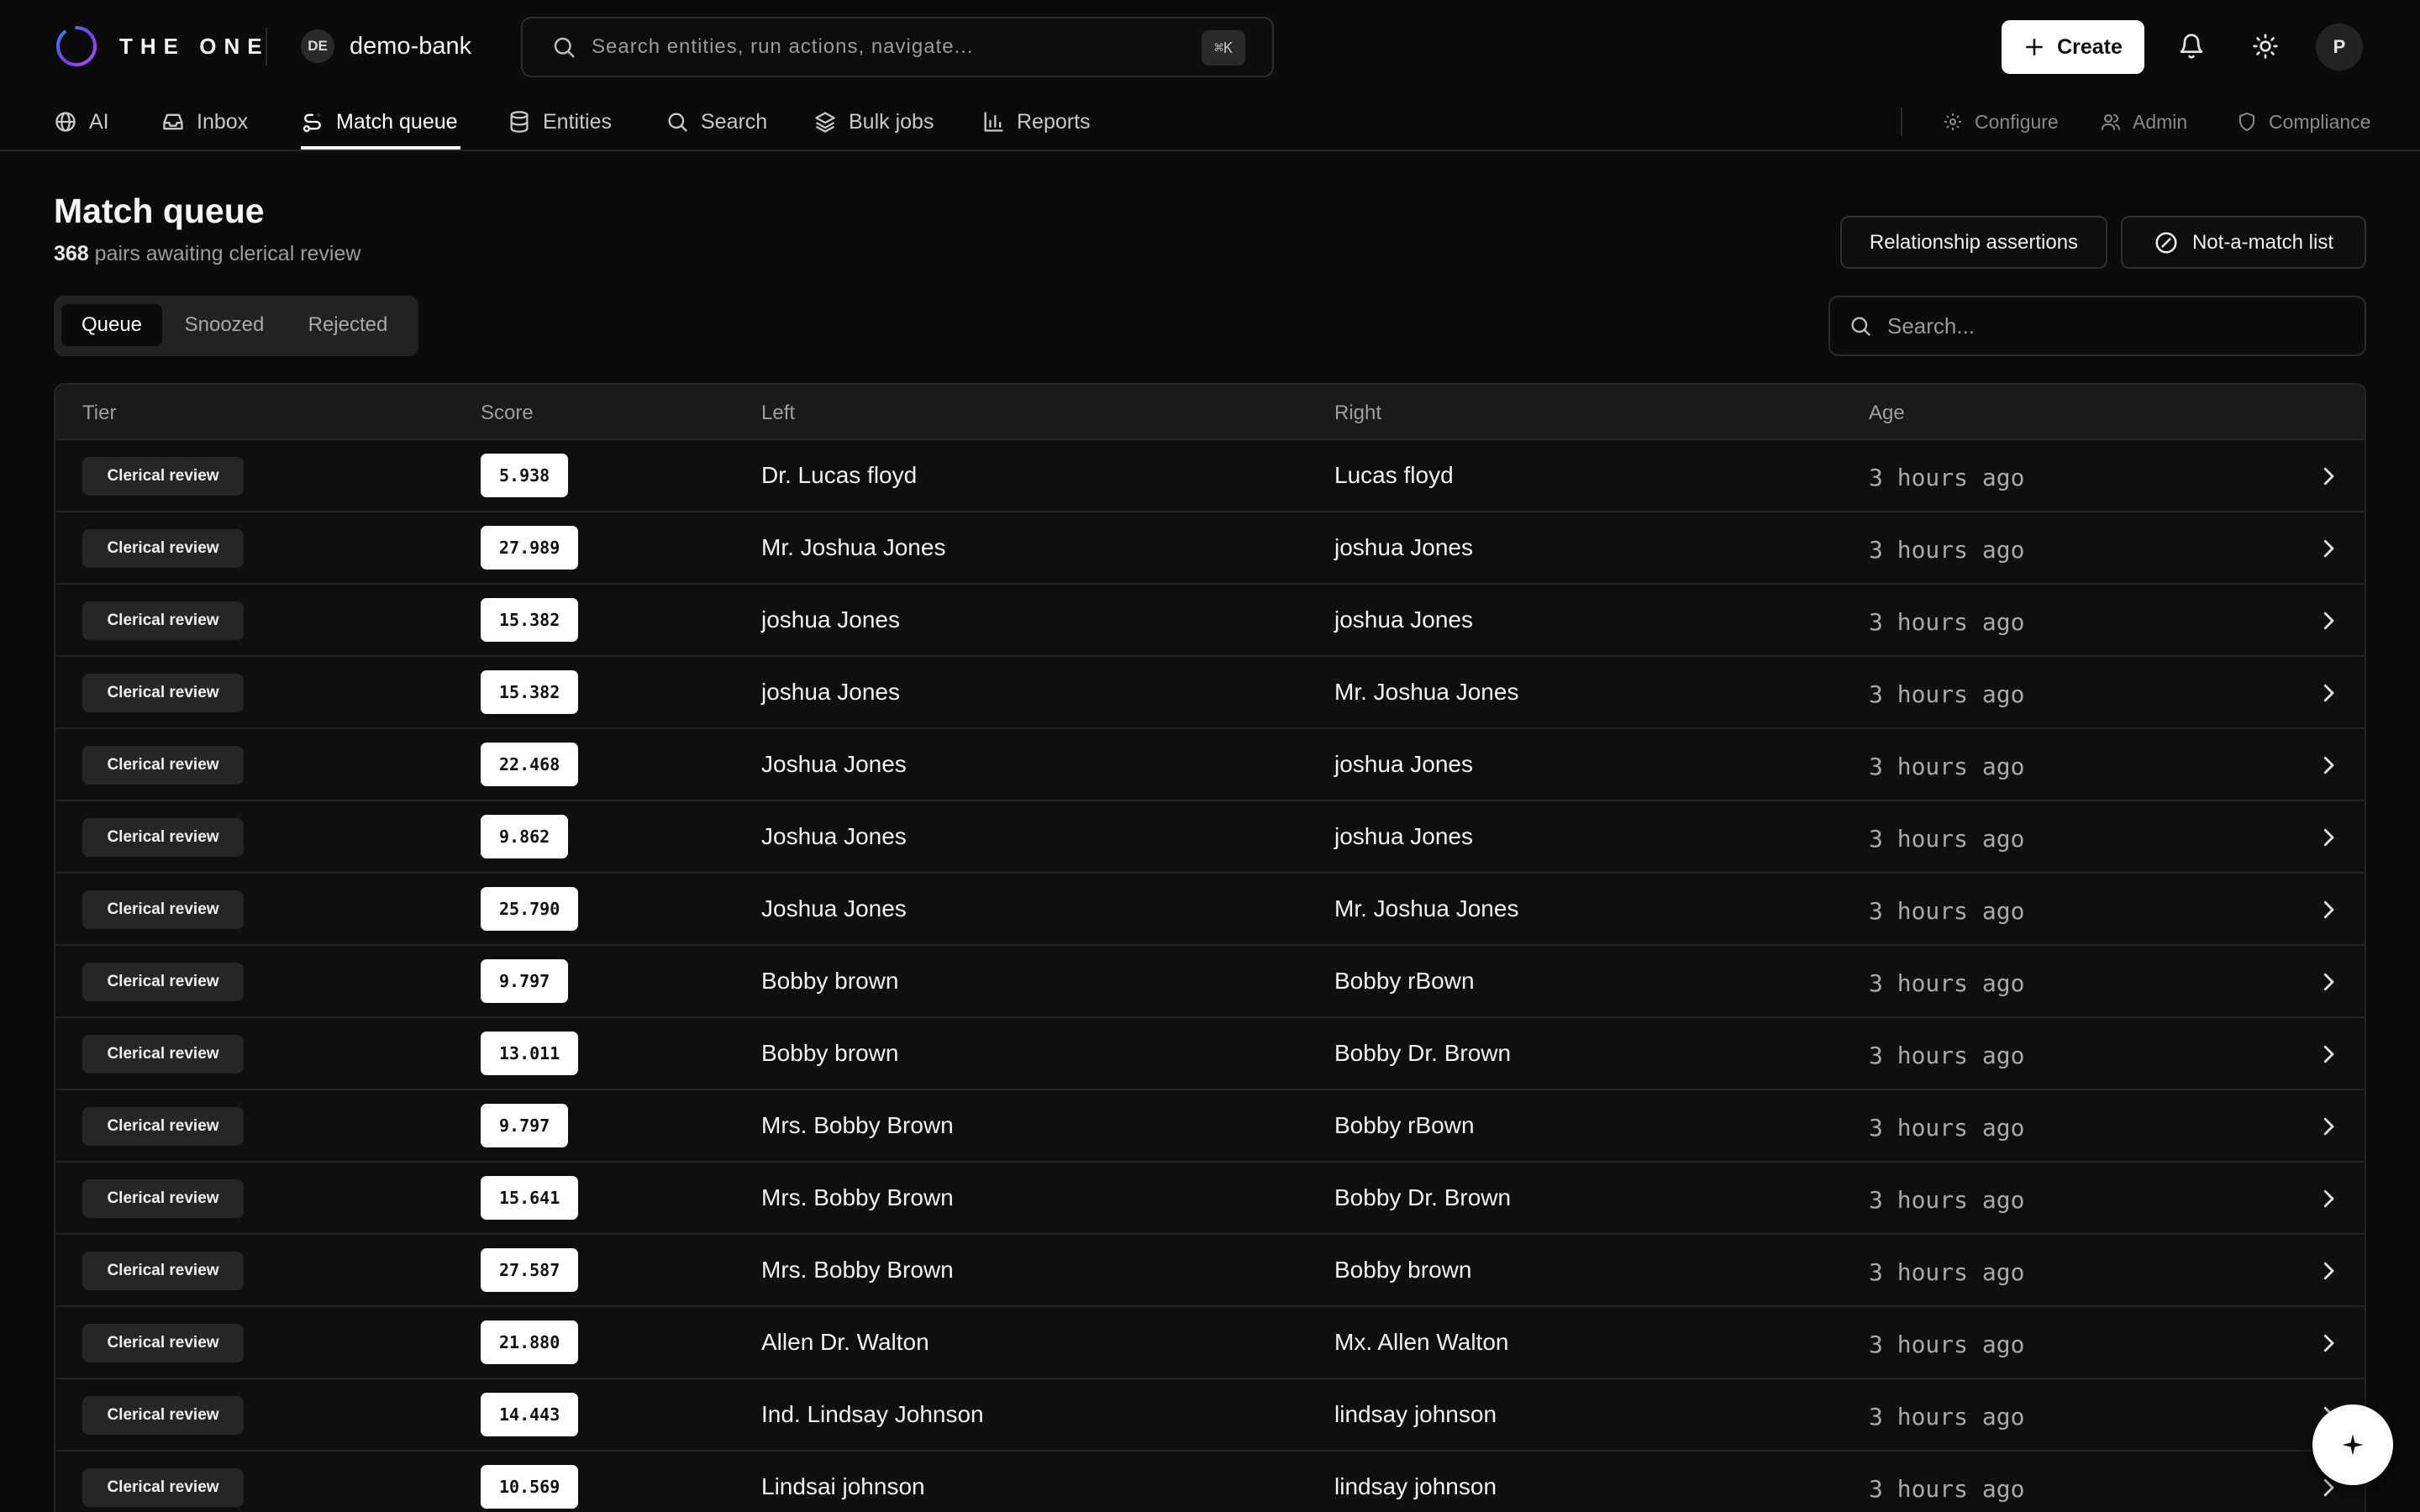  What do you see at coordinates (1902, 122) in the screenshot?
I see `divider` at bounding box center [1902, 122].